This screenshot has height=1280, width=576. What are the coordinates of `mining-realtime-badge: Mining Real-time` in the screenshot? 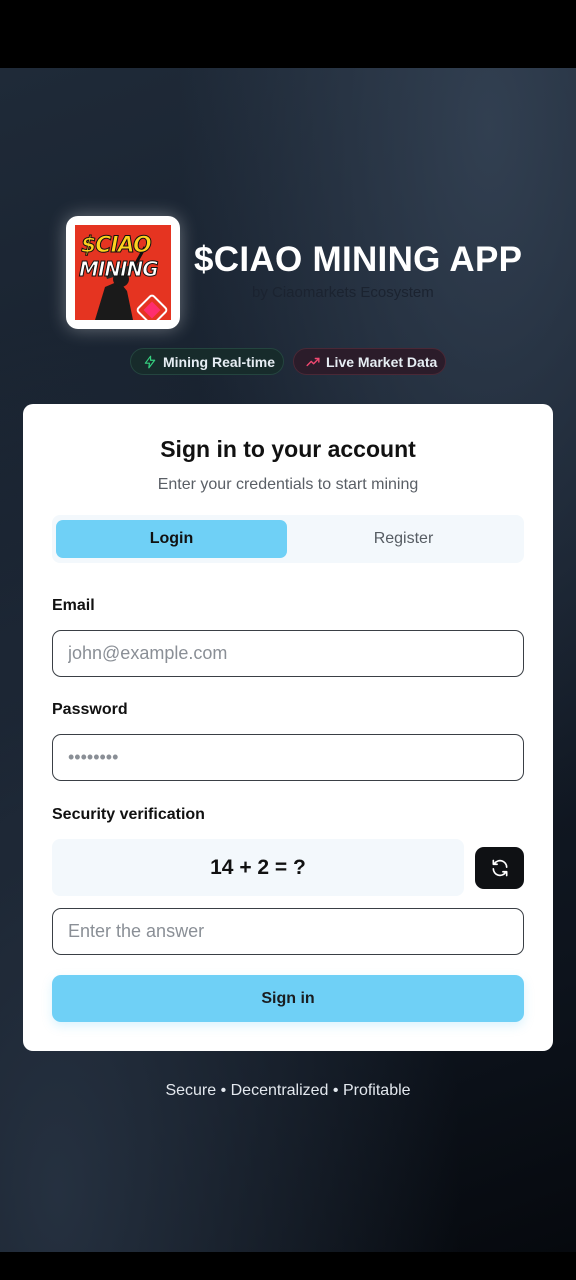 It's located at (207, 361).